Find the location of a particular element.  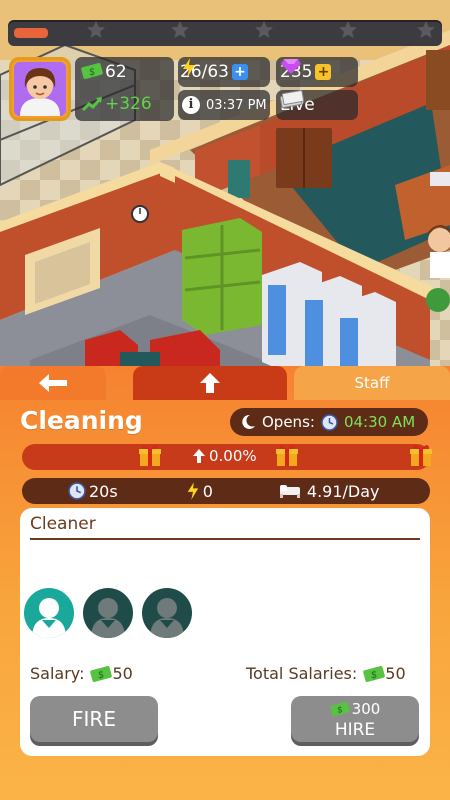

fire-button: FIRE is located at coordinates (94, 719).